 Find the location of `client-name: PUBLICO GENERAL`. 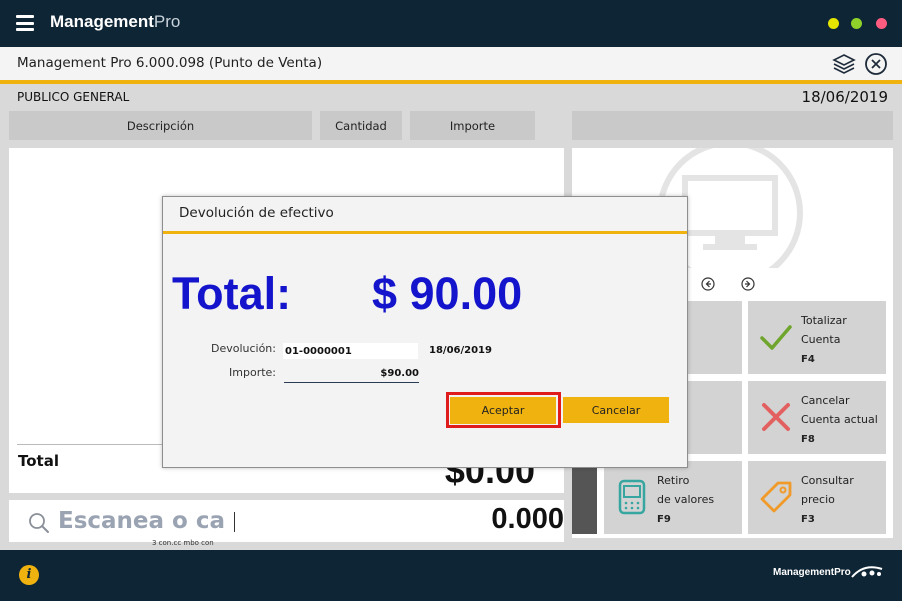

client-name: PUBLICO GENERAL is located at coordinates (73, 97).